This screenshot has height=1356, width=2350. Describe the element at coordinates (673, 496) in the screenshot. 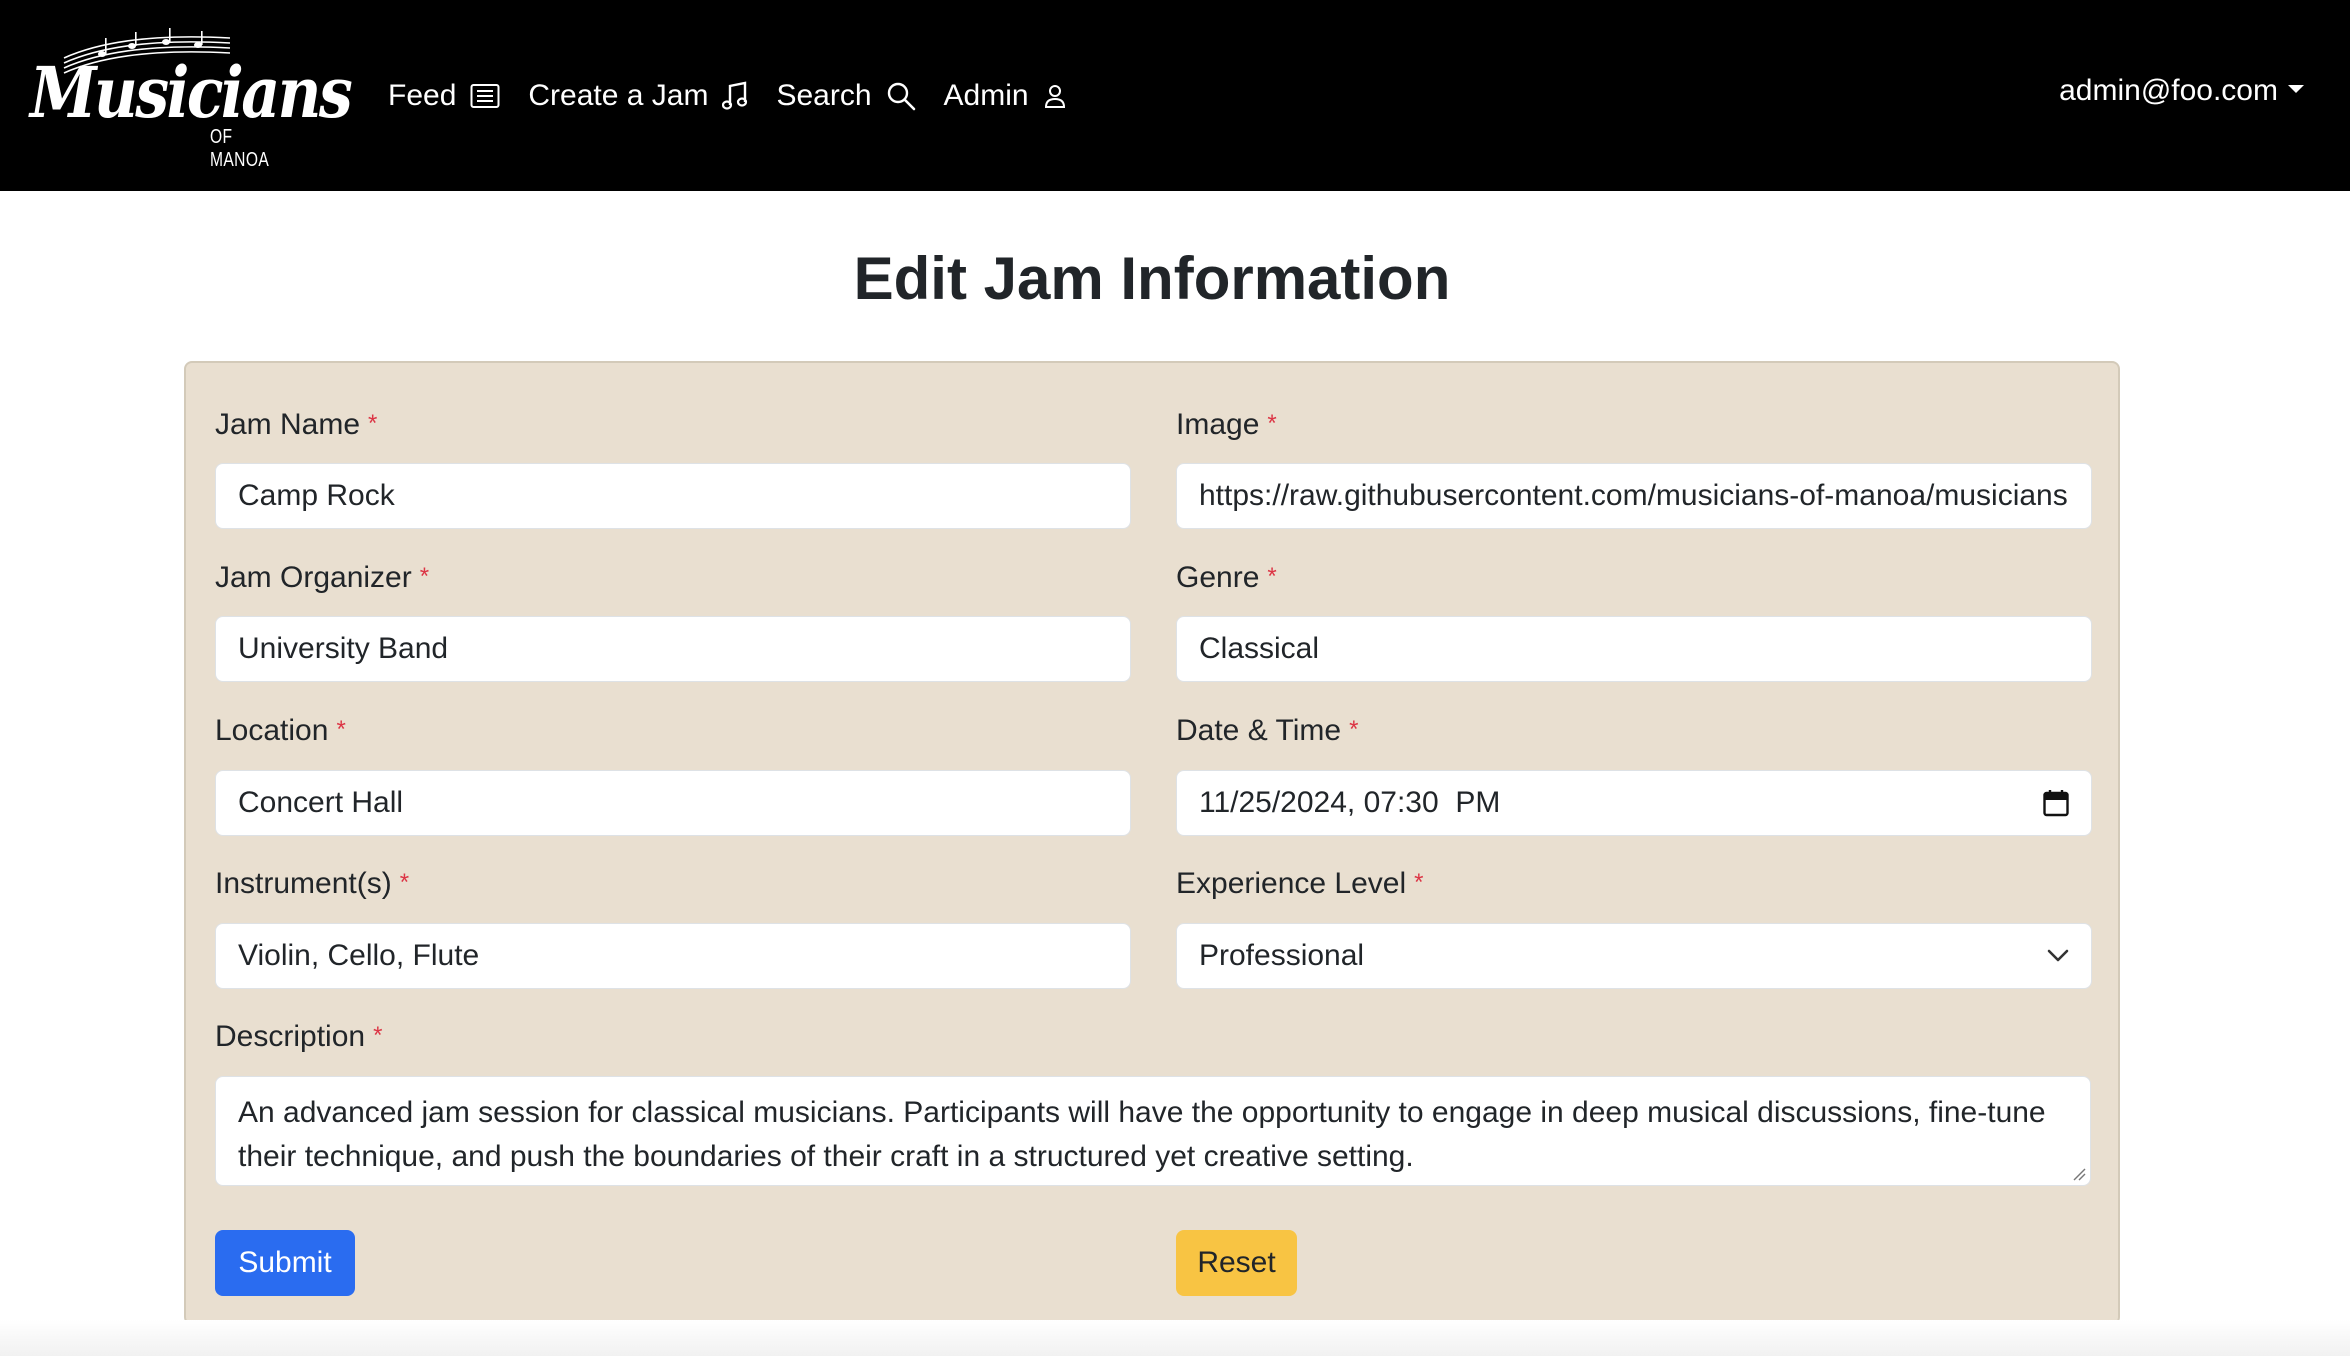

I see `jam-name-input: Camp Rock` at that location.